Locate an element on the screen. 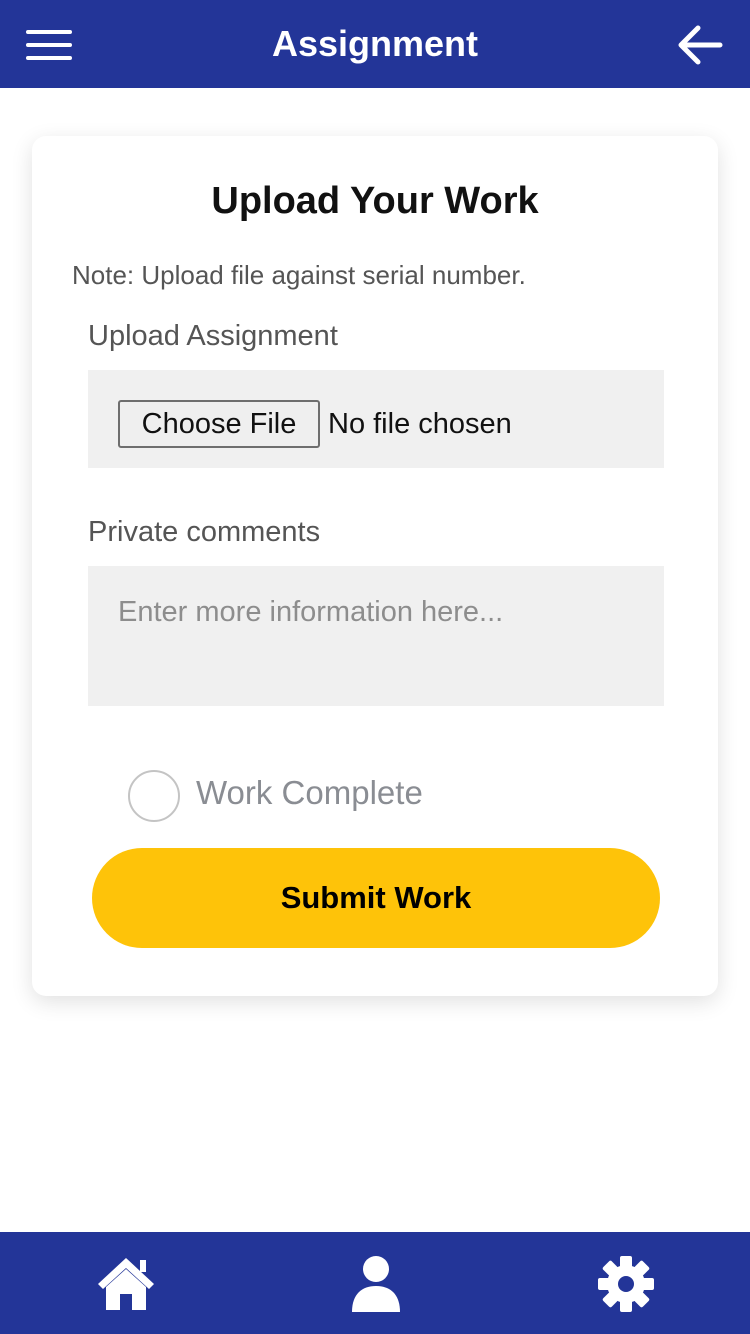  gear-icon is located at coordinates (626, 1284).